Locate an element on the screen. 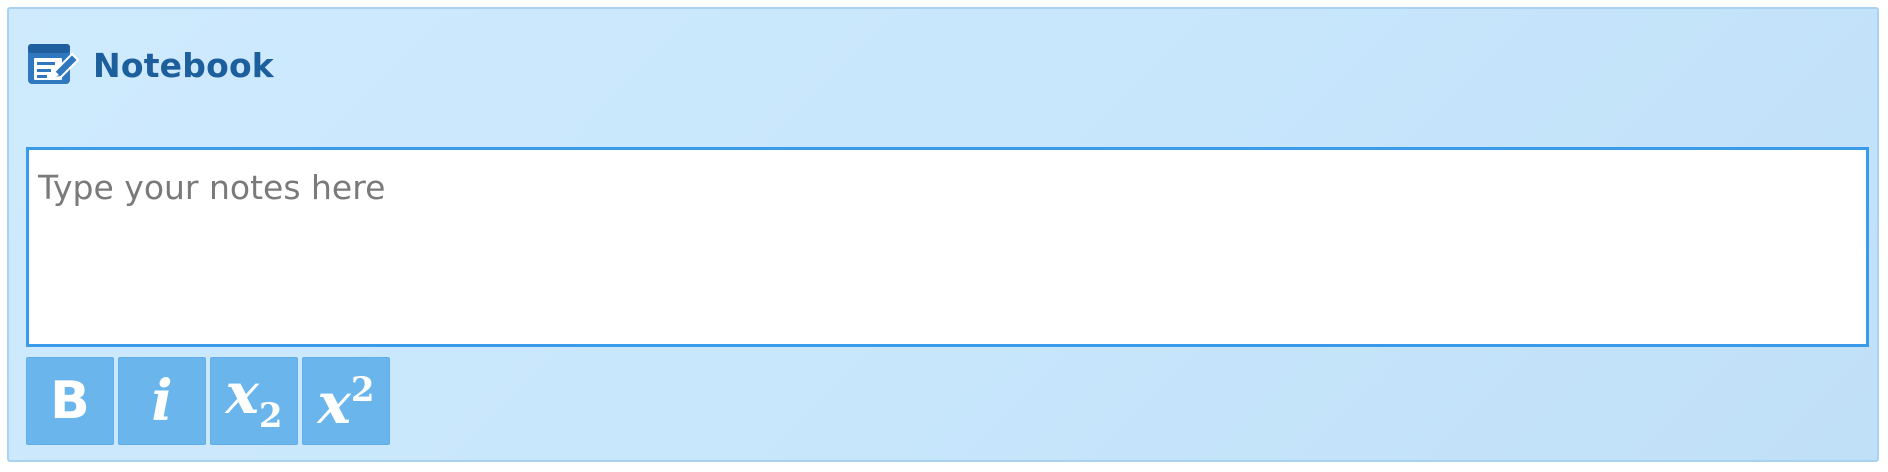 This screenshot has height=472, width=1888. subscript-icon: x2 is located at coordinates (253, 401).